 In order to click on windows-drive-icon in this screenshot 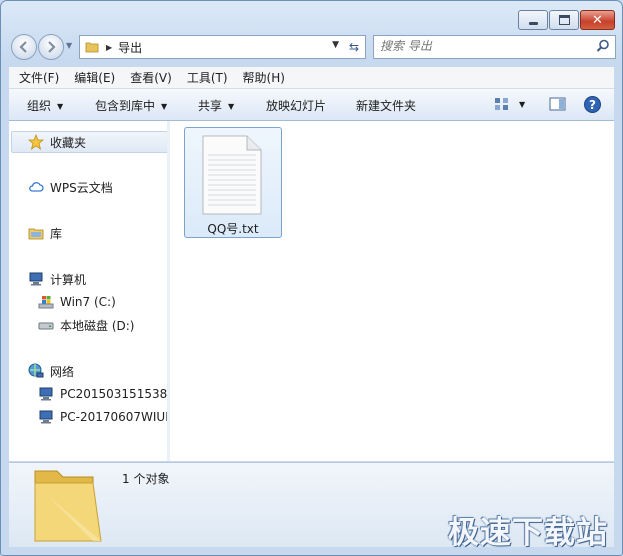, I will do `click(46, 302)`.